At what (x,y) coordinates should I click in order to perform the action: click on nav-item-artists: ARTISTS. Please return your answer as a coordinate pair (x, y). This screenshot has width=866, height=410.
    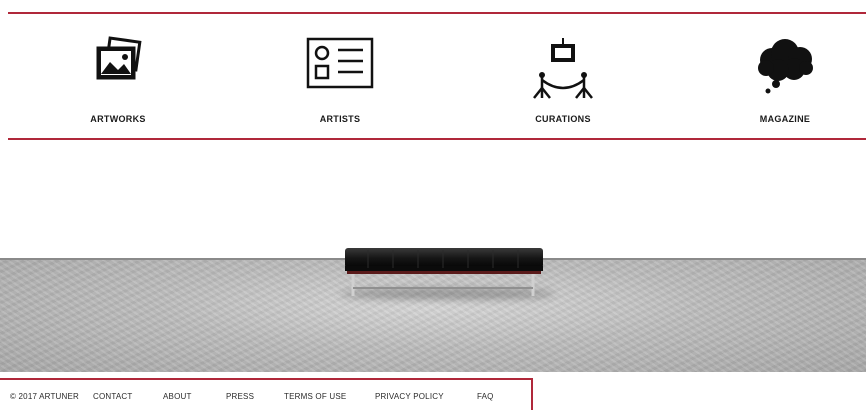
    Looking at the image, I should click on (340, 81).